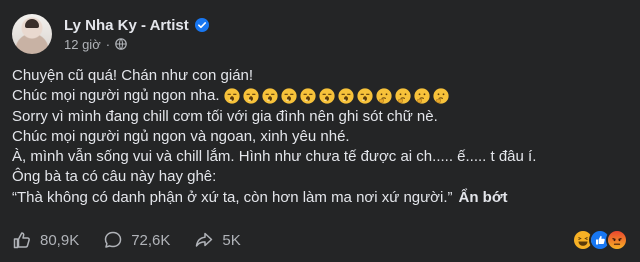 The width and height of the screenshot is (640, 262). I want to click on public-globe-icon, so click(121, 44).